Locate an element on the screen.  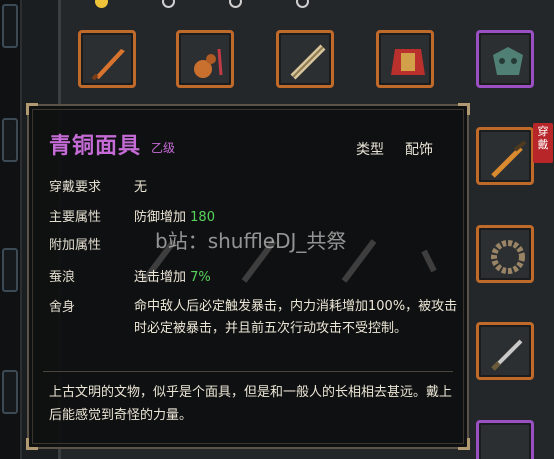
watermark: b站：shuffleDJ_共祭 is located at coordinates (251, 241).